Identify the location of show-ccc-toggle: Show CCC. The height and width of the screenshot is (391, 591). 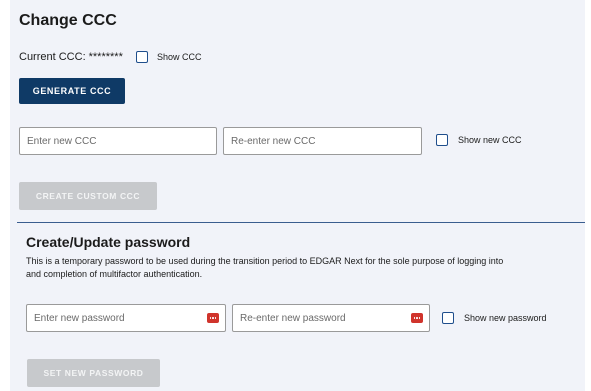
(169, 57).